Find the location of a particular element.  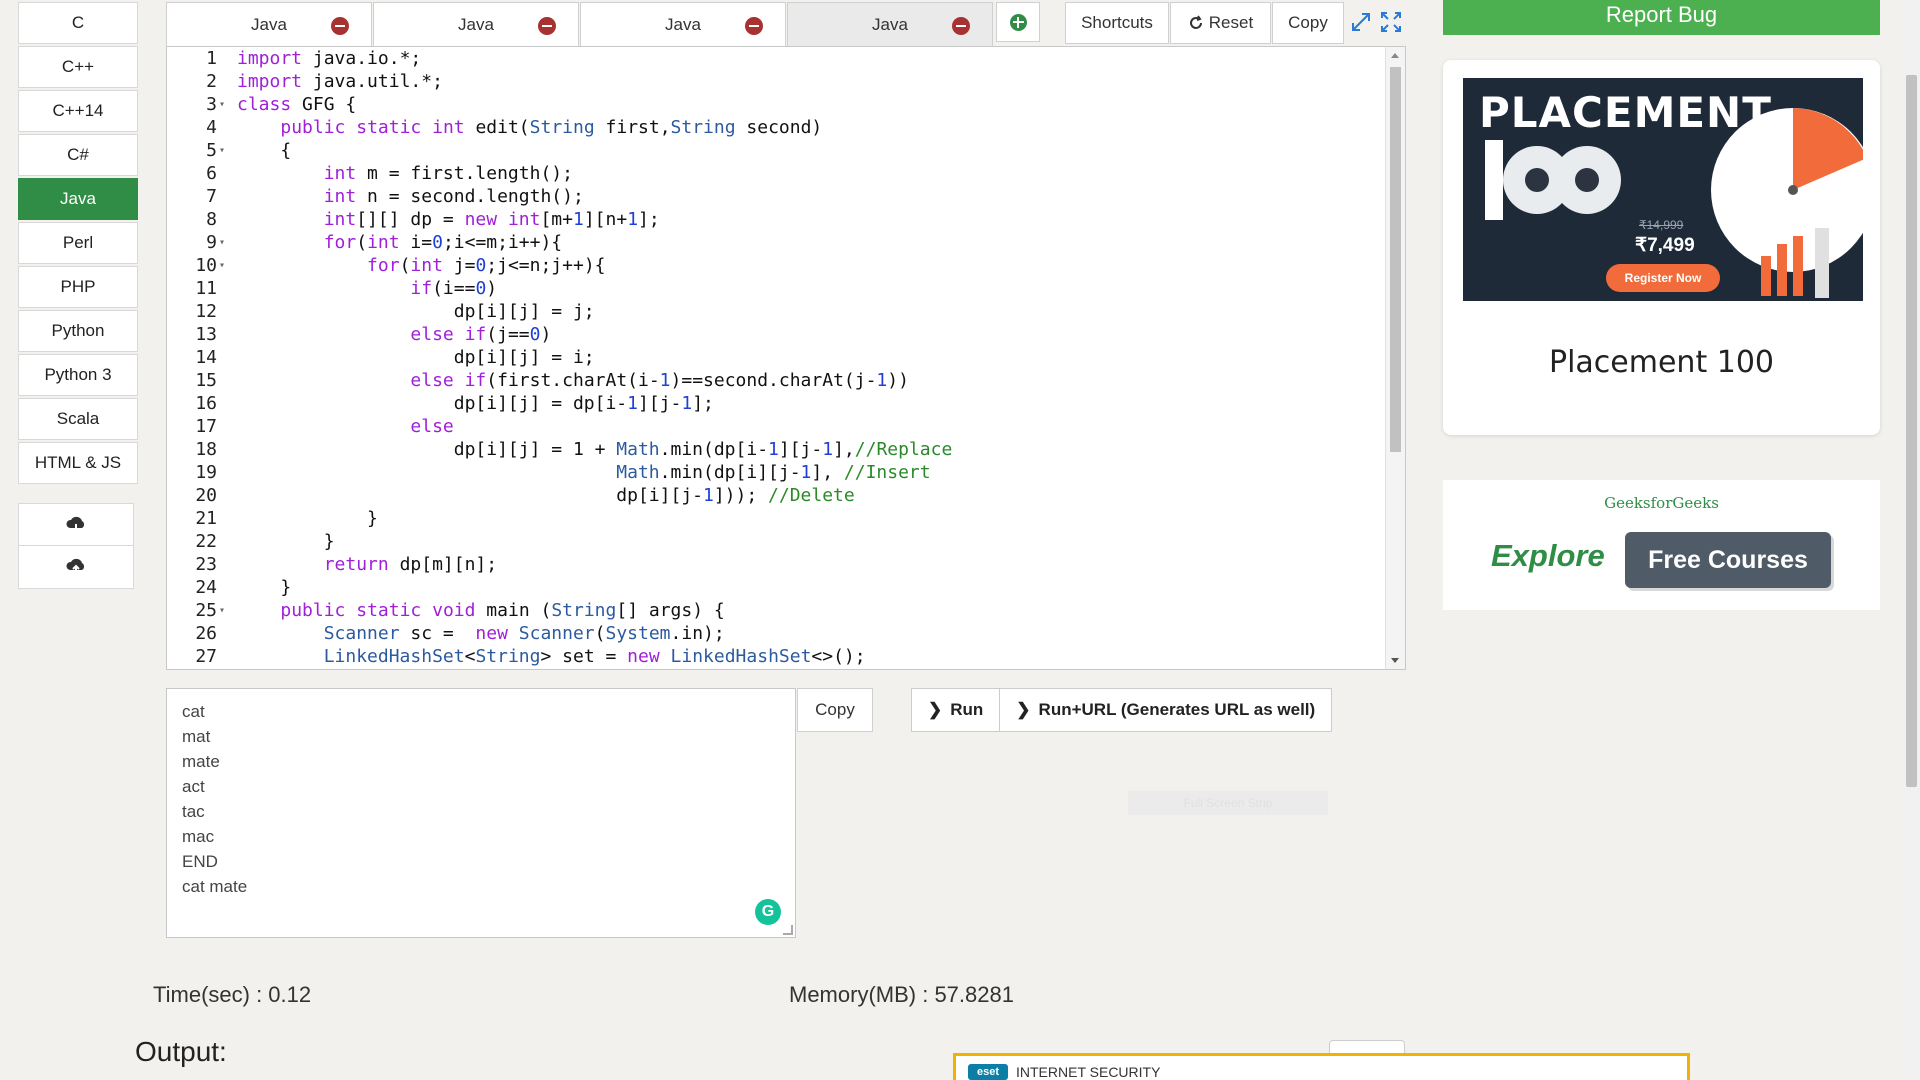

language-button: C++ is located at coordinates (78, 67).